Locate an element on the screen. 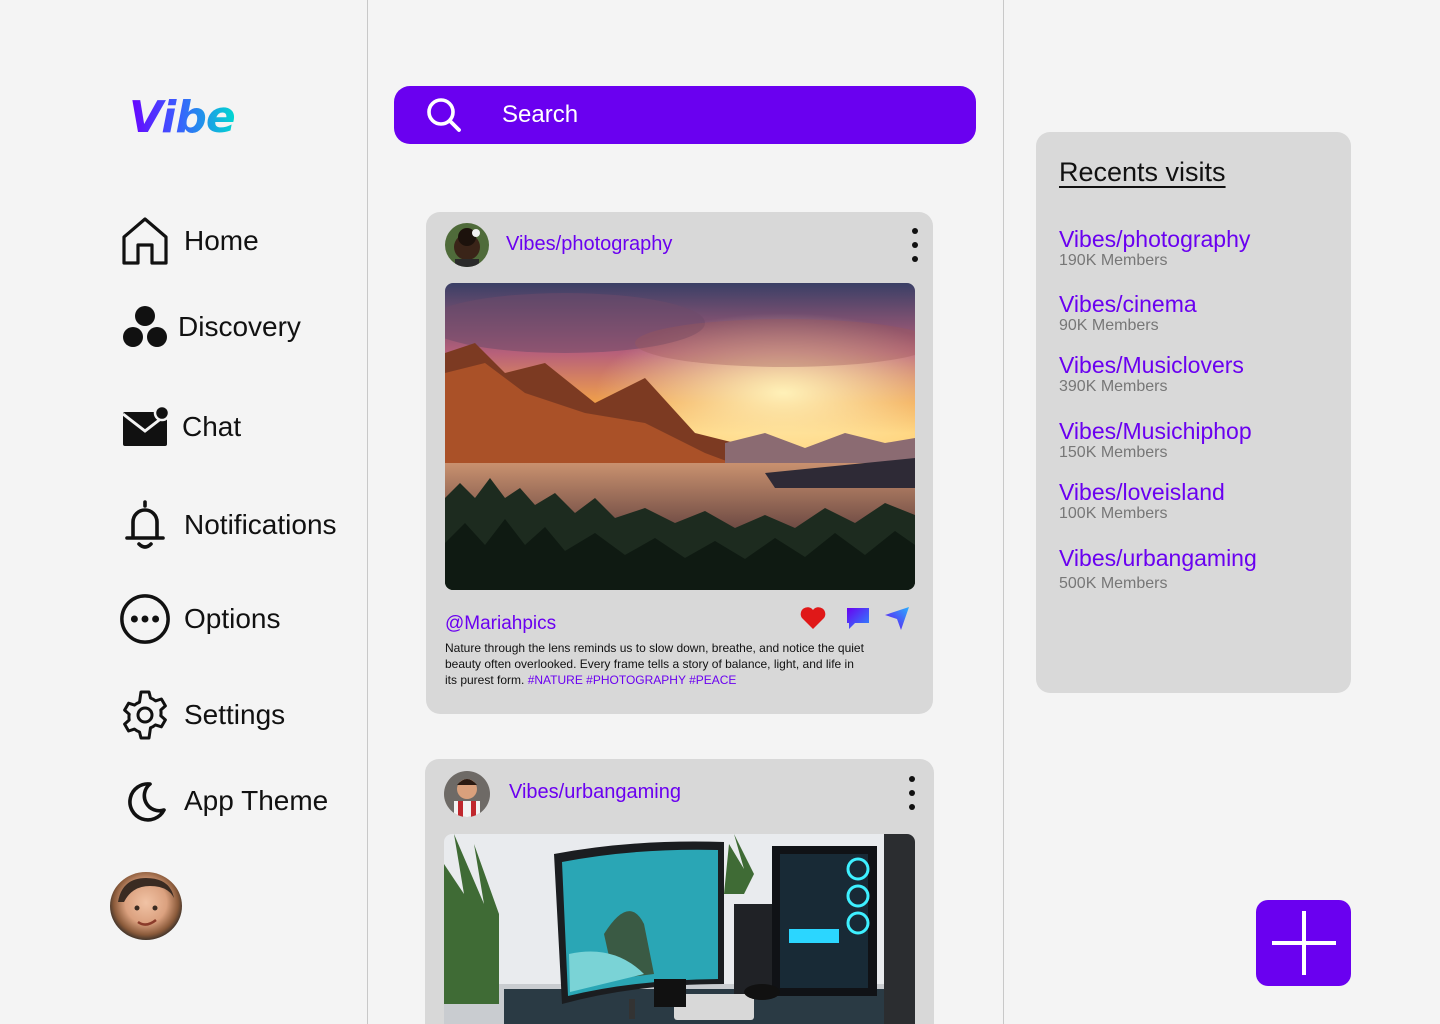 The width and height of the screenshot is (1440, 1024). recent-item-name: Vibes/loveisland is located at coordinates (1142, 492).